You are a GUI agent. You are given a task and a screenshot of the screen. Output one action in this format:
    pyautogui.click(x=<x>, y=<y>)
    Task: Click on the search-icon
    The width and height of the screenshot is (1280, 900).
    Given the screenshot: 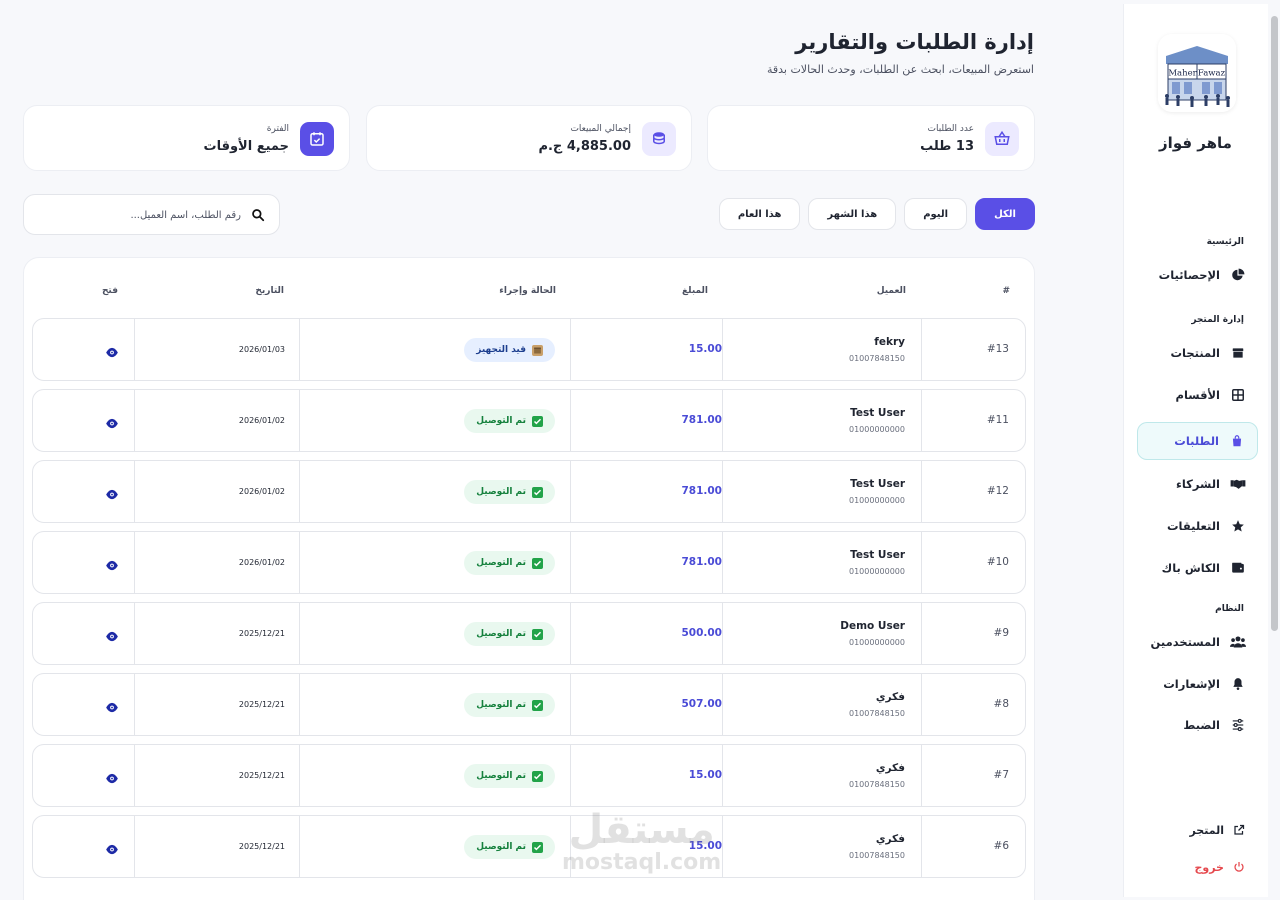 What is the action you would take?
    pyautogui.click(x=258, y=216)
    